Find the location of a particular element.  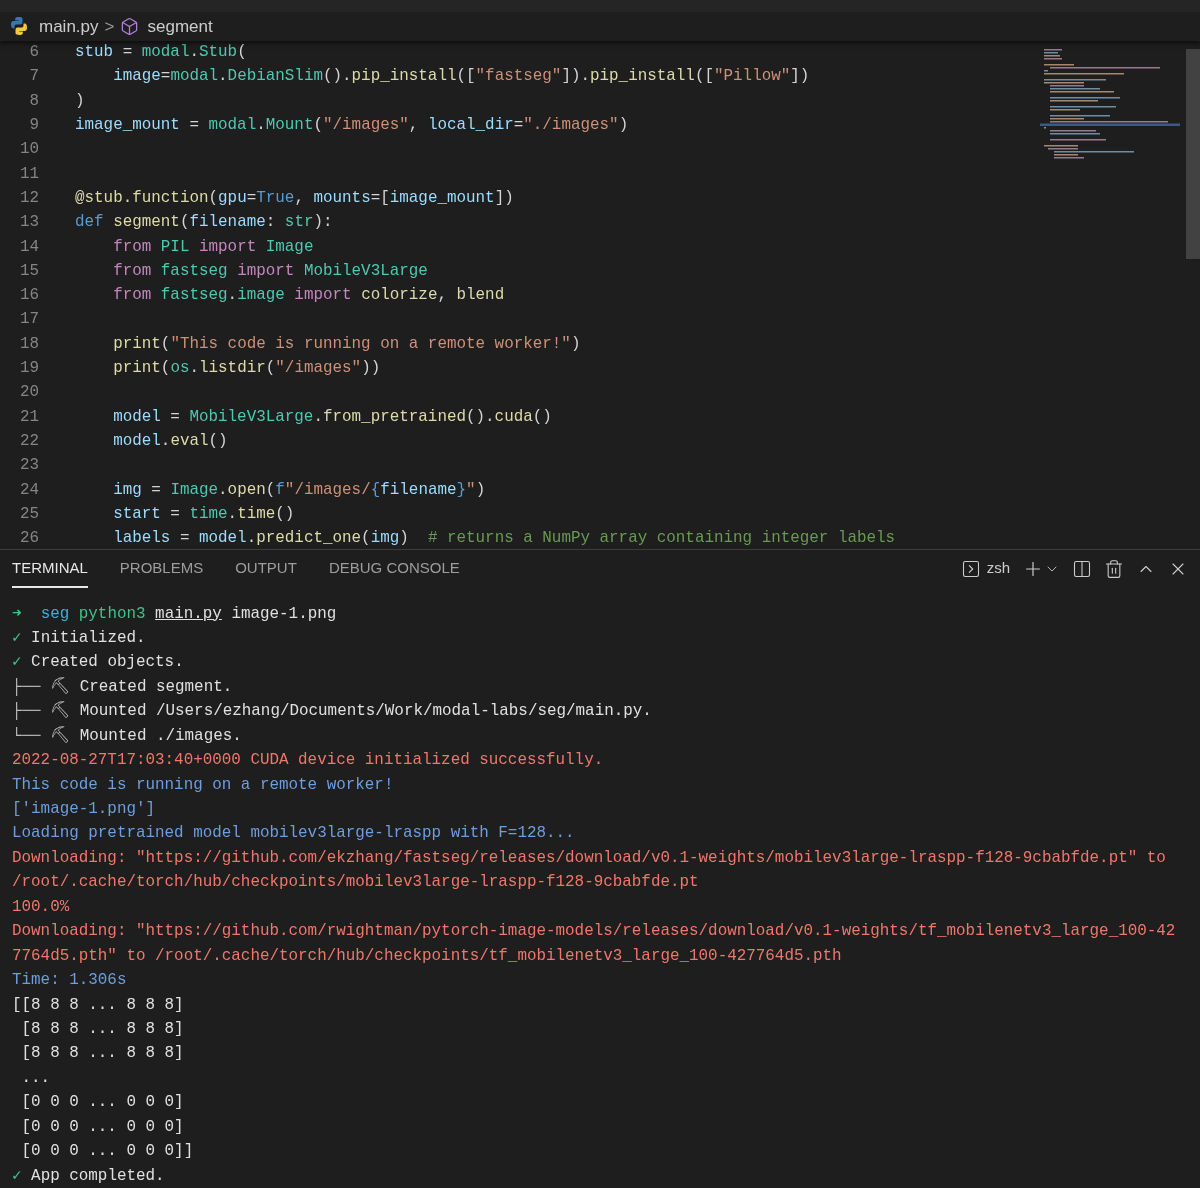

code-line: @stub.function(gpu=True, mounts=[image_mount]) is located at coordinates (294, 198).